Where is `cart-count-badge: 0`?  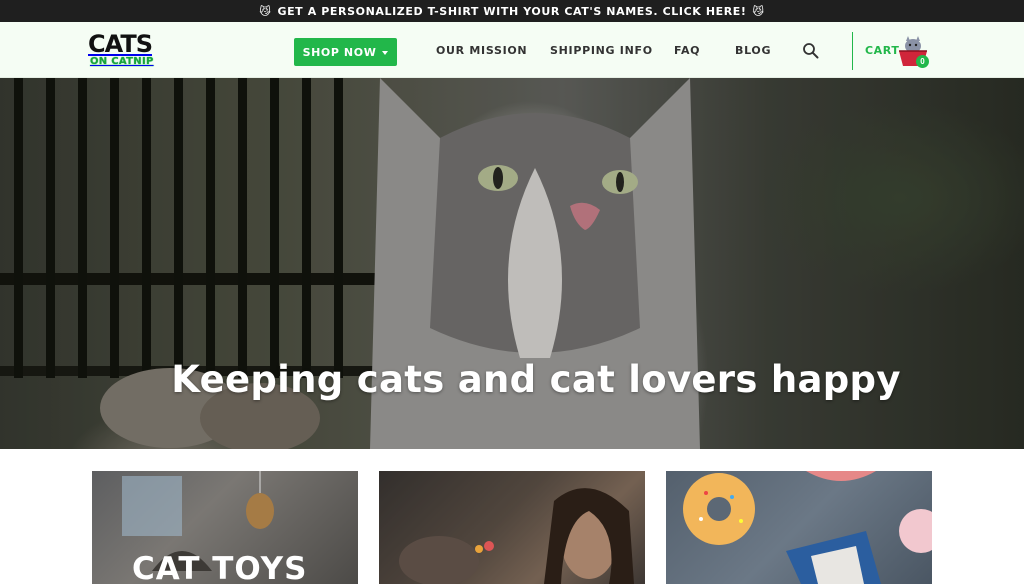
cart-count-badge: 0 is located at coordinates (922, 61).